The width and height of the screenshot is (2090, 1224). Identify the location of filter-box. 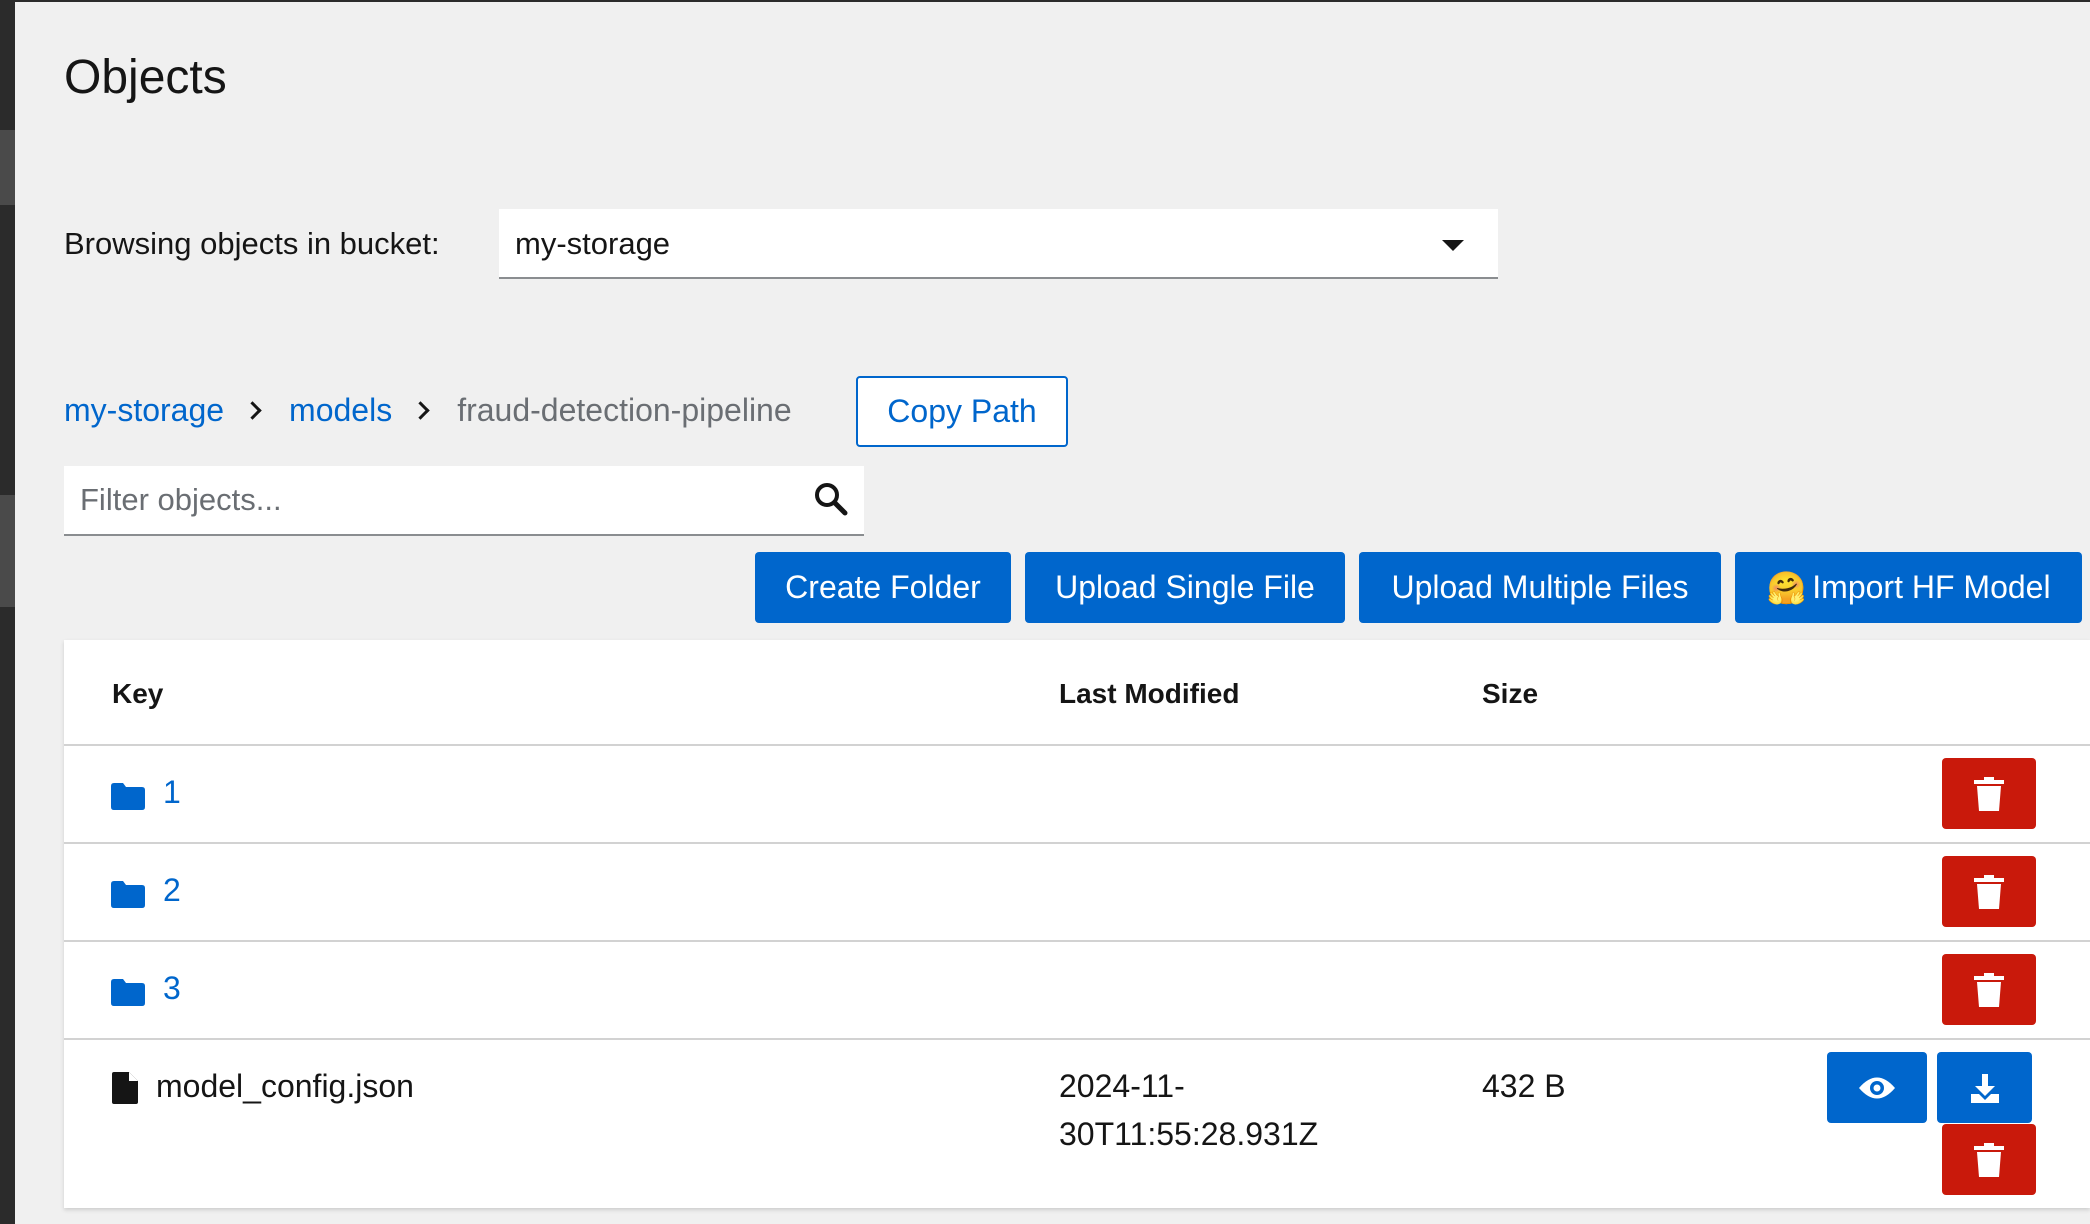
(464, 501).